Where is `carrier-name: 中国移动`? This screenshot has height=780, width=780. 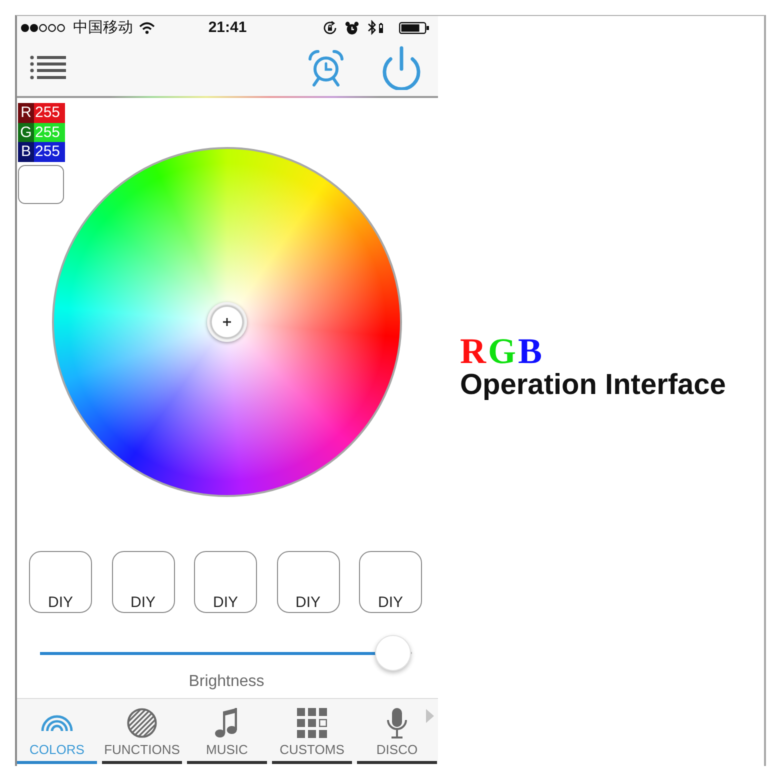
carrier-name: 中国移动 is located at coordinates (103, 27).